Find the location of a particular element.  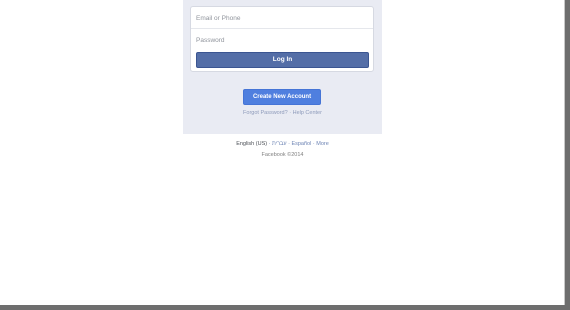

language-more-link: More is located at coordinates (322, 144).